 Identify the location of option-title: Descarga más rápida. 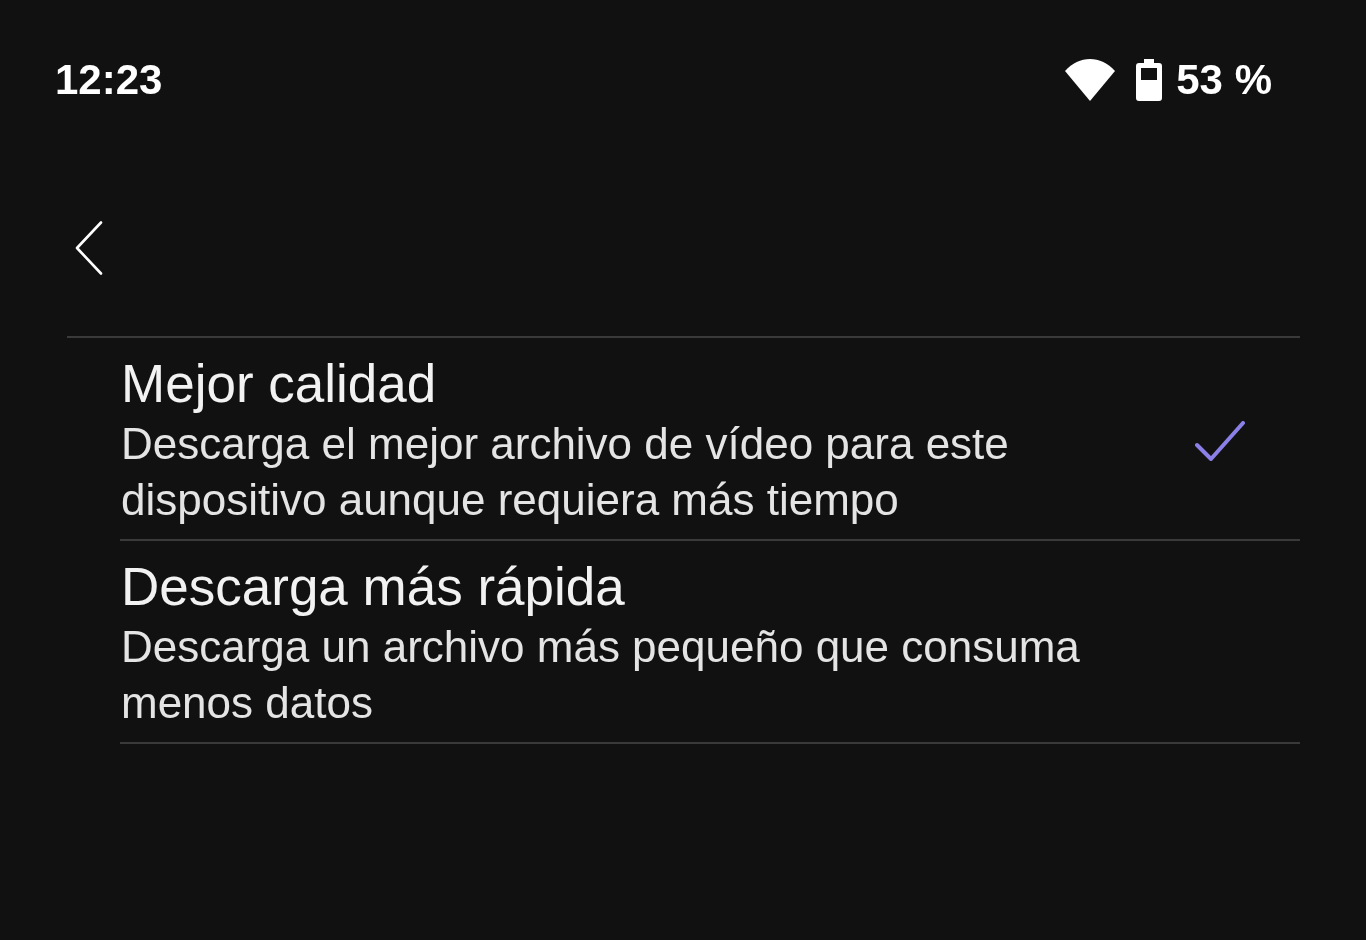
(373, 587).